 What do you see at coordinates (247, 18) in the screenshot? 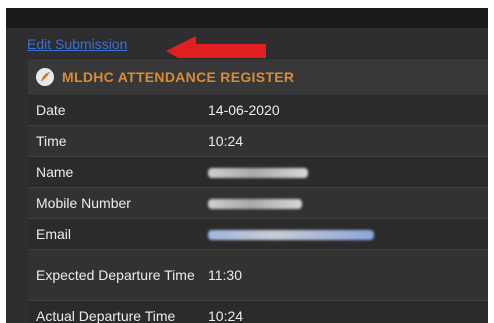
I see `top-bar` at bounding box center [247, 18].